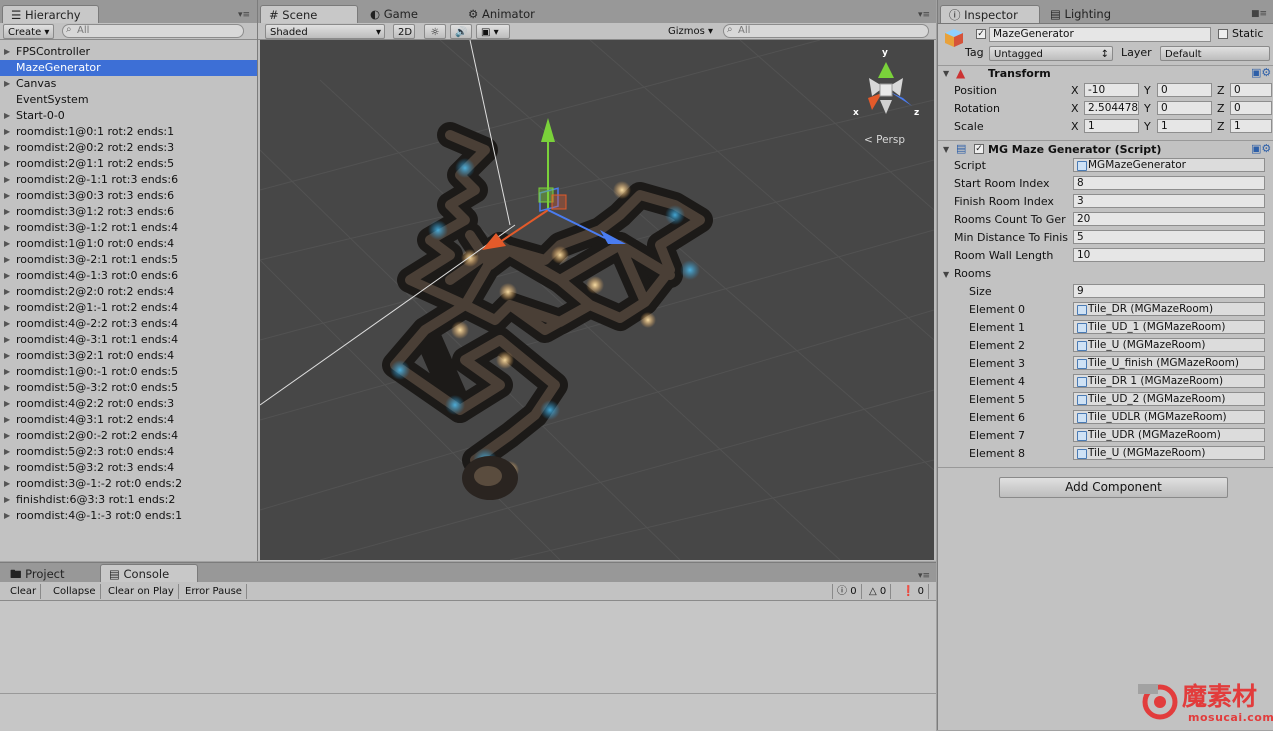 The height and width of the screenshot is (731, 1273). I want to click on hierarchy-item: MazeGenerator, so click(128, 68).